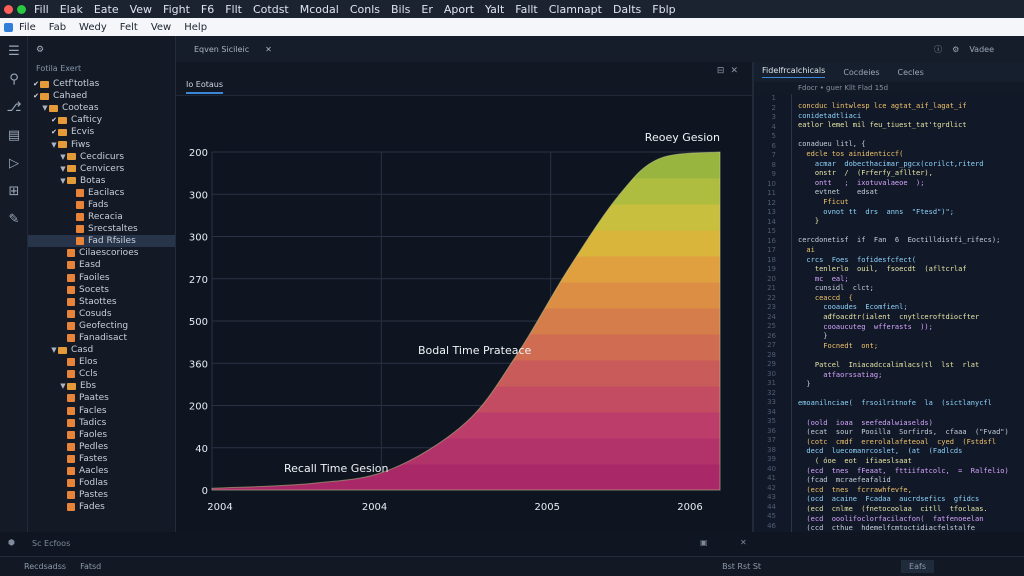  Describe the element at coordinates (771, 478) in the screenshot. I see `line-number: 41` at that location.